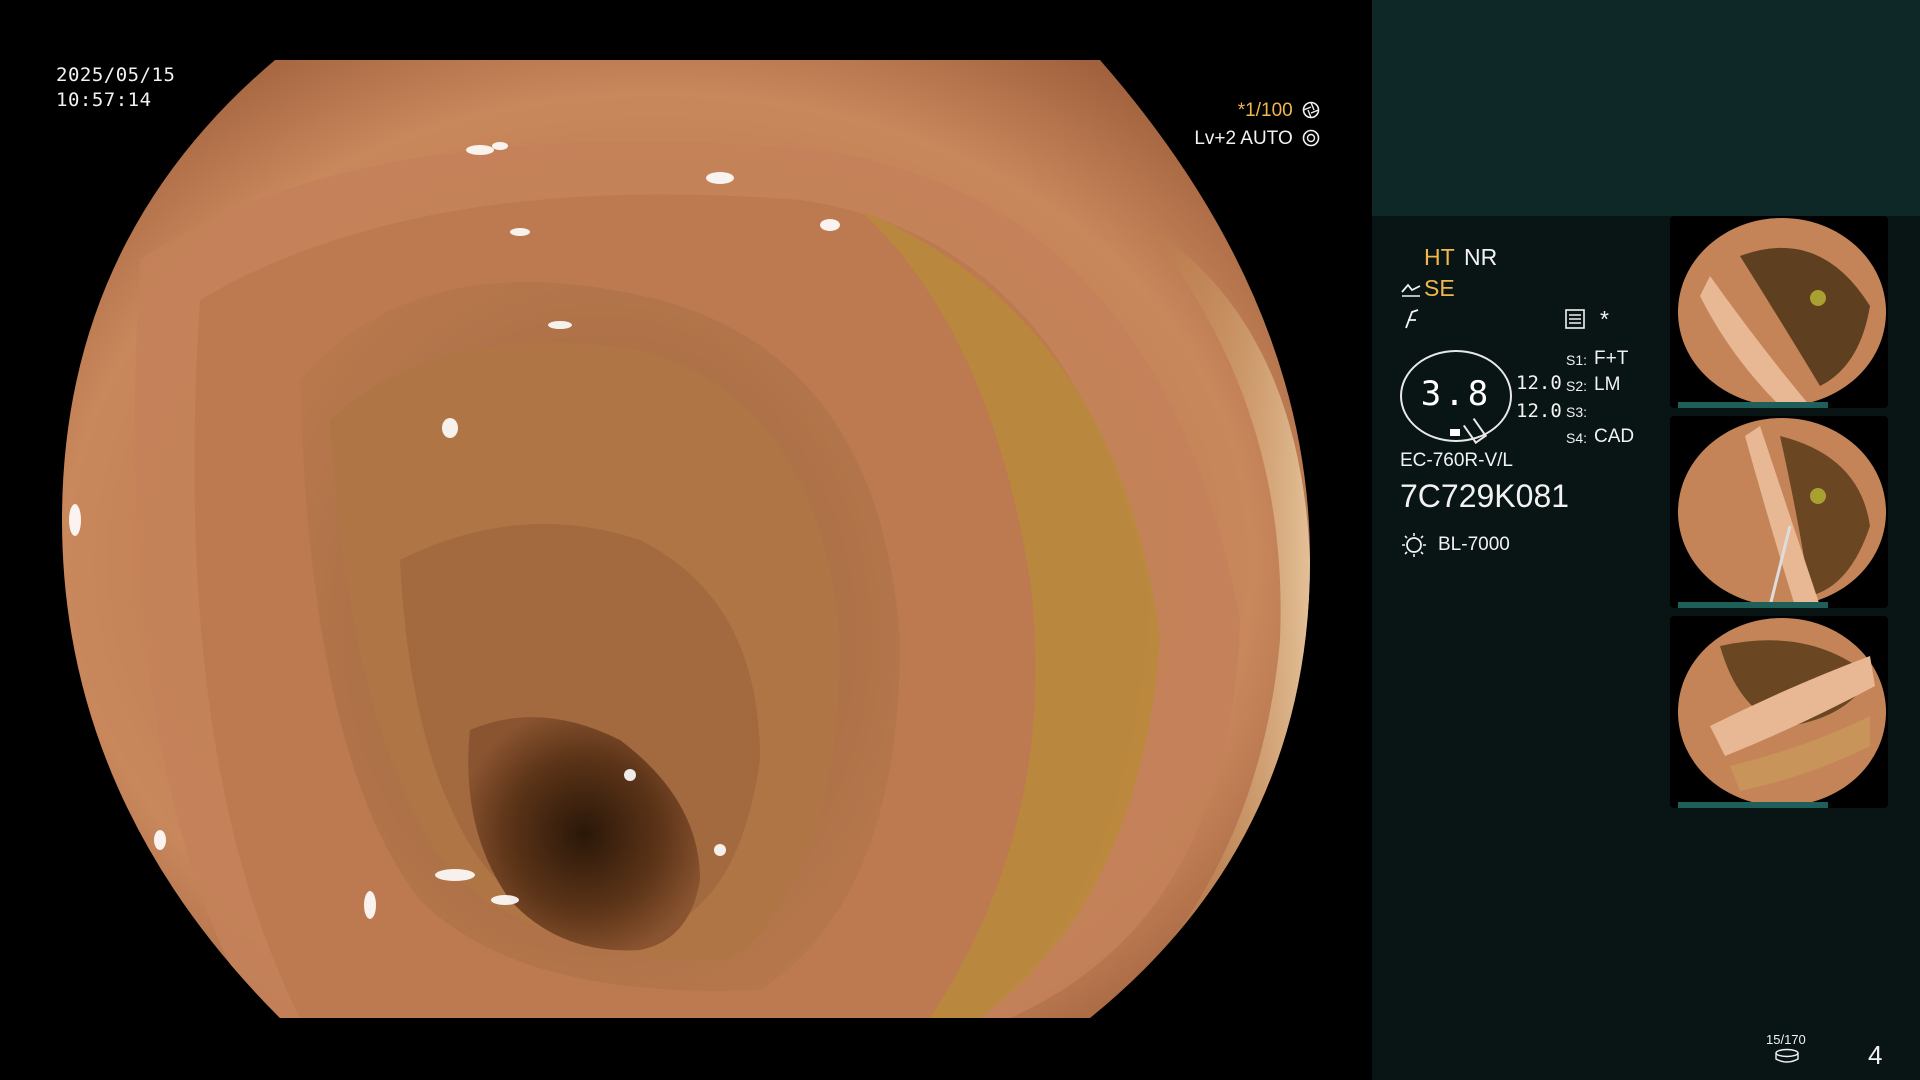 Image resolution: width=1920 pixels, height=1080 pixels. Describe the element at coordinates (1539, 411) in the screenshot. I see `value-lower: 12.0` at that location.